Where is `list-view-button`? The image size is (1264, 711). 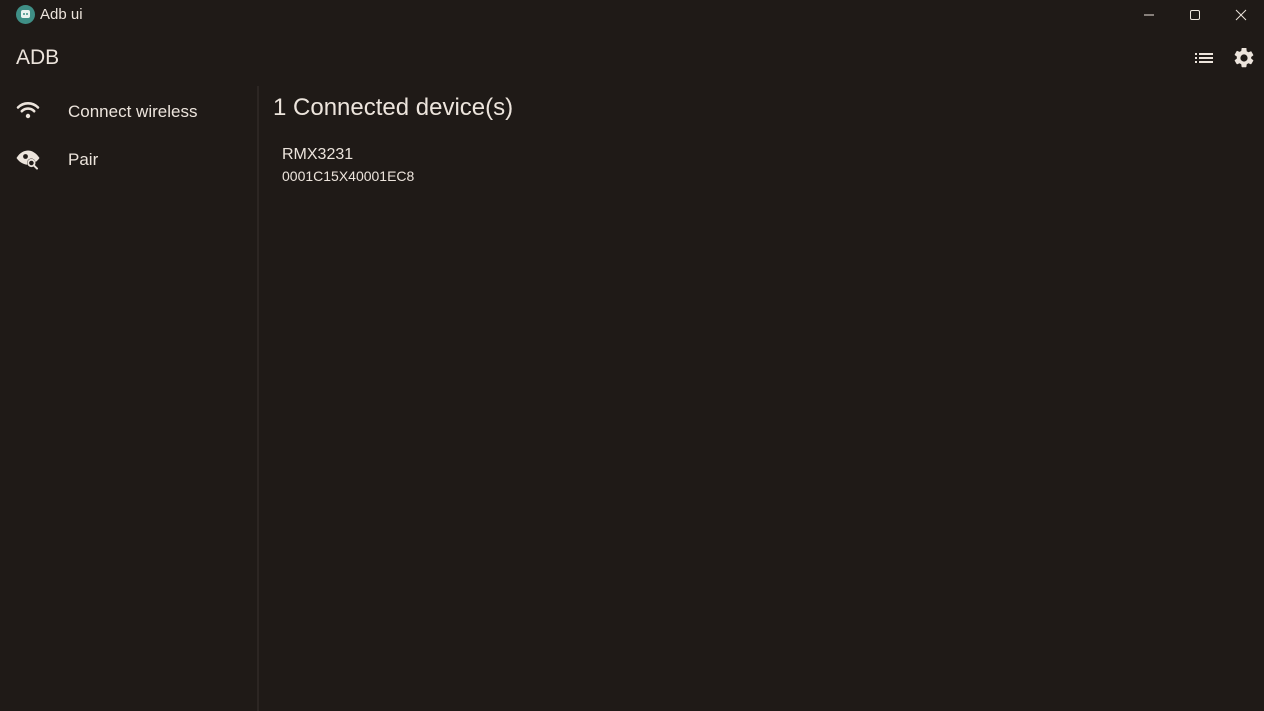
list-view-button is located at coordinates (1204, 58).